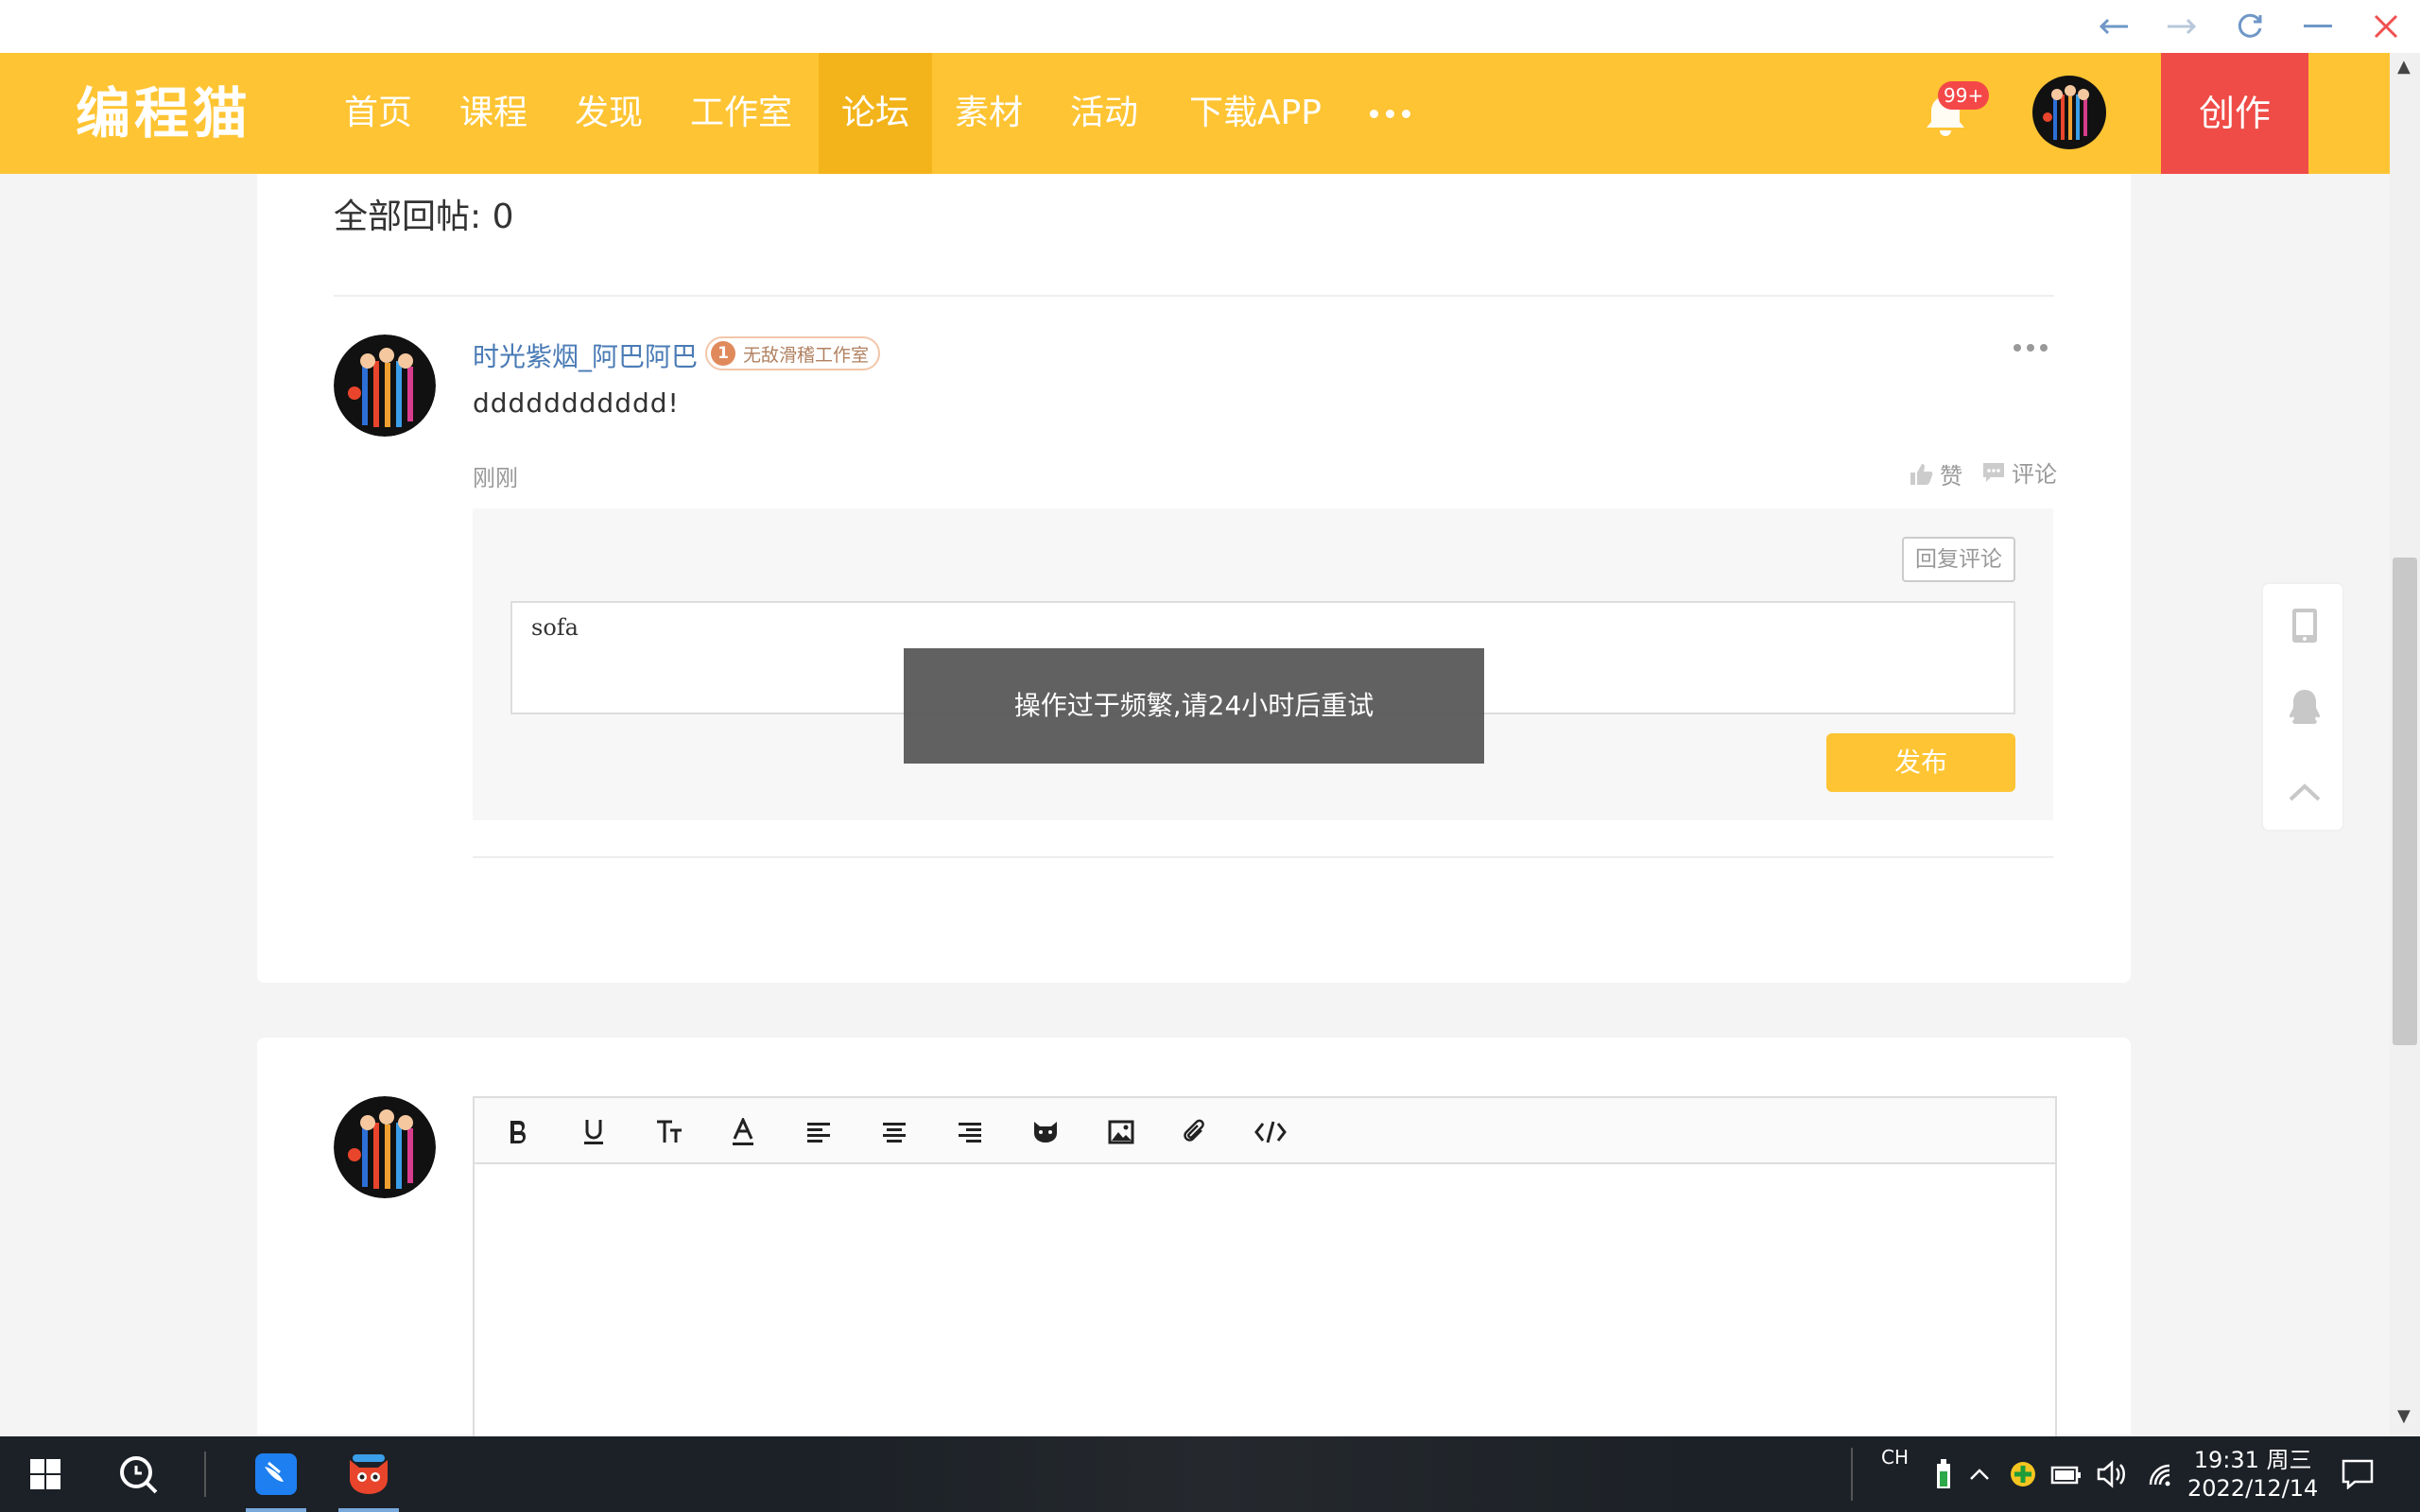  I want to click on emoji-cat-icon, so click(1046, 1132).